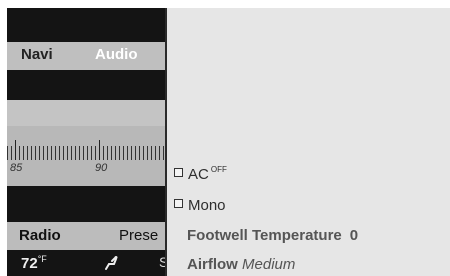  I want to click on nav-navi-tab: Navi, so click(37, 54).